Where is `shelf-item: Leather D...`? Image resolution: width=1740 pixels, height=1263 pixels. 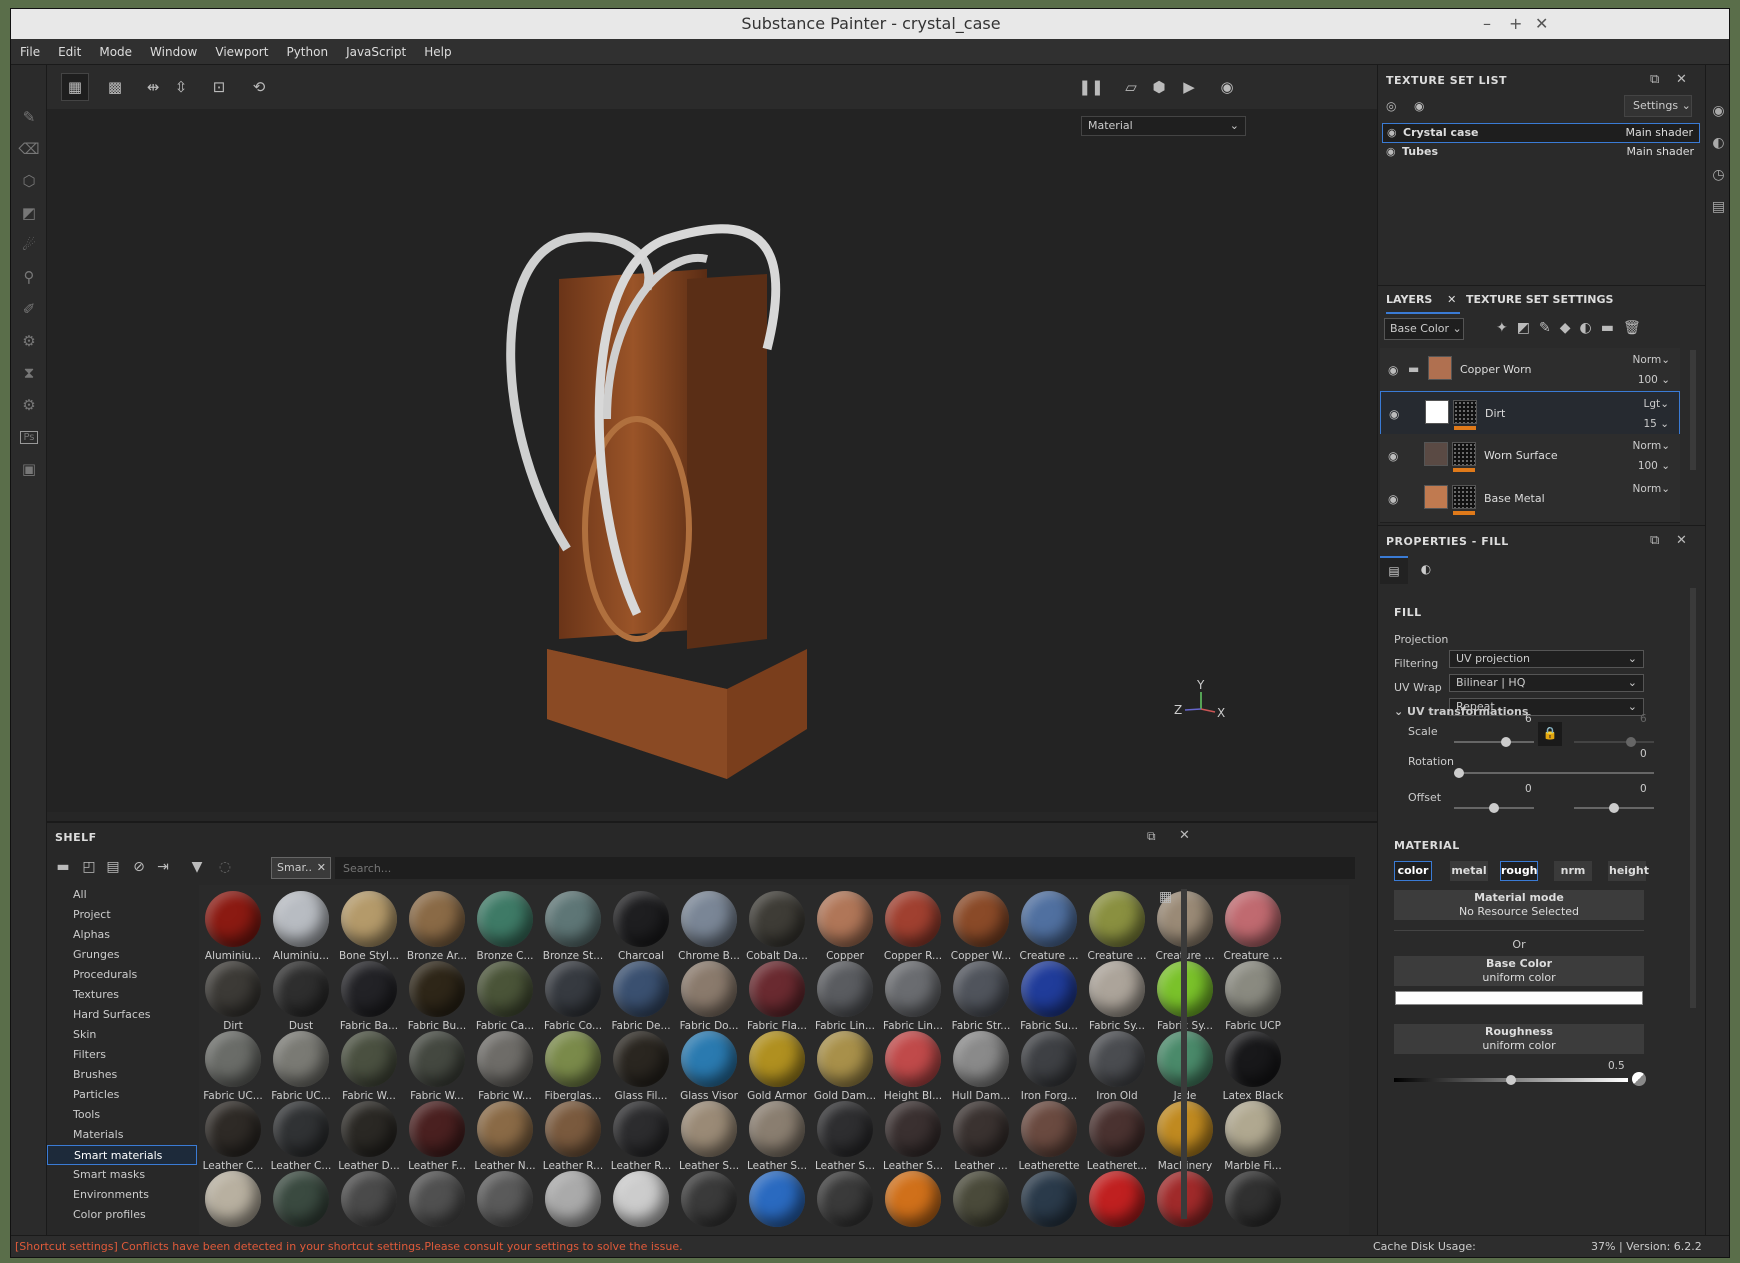 shelf-item: Leather D... is located at coordinates (369, 1134).